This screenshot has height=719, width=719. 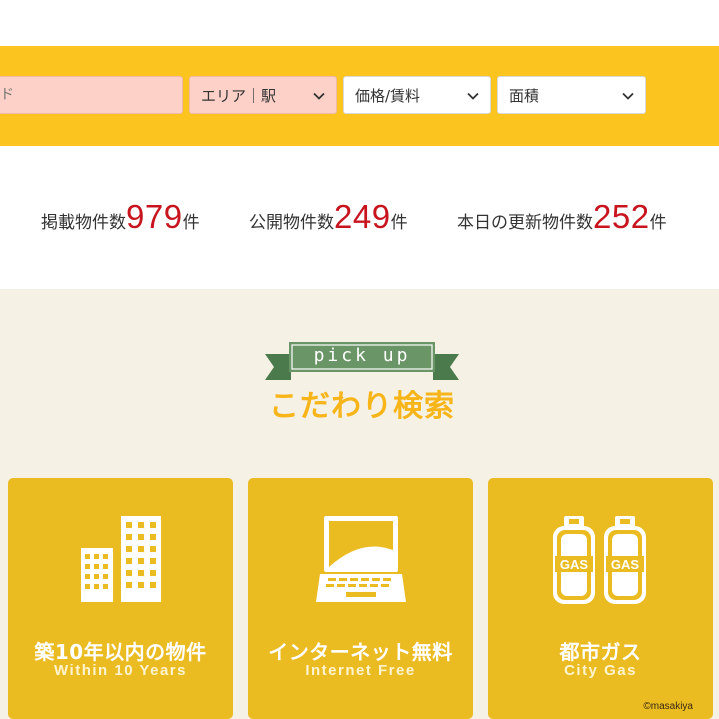 What do you see at coordinates (599, 560) in the screenshot?
I see `gas-cylinder-icon: GAS GAS` at bounding box center [599, 560].